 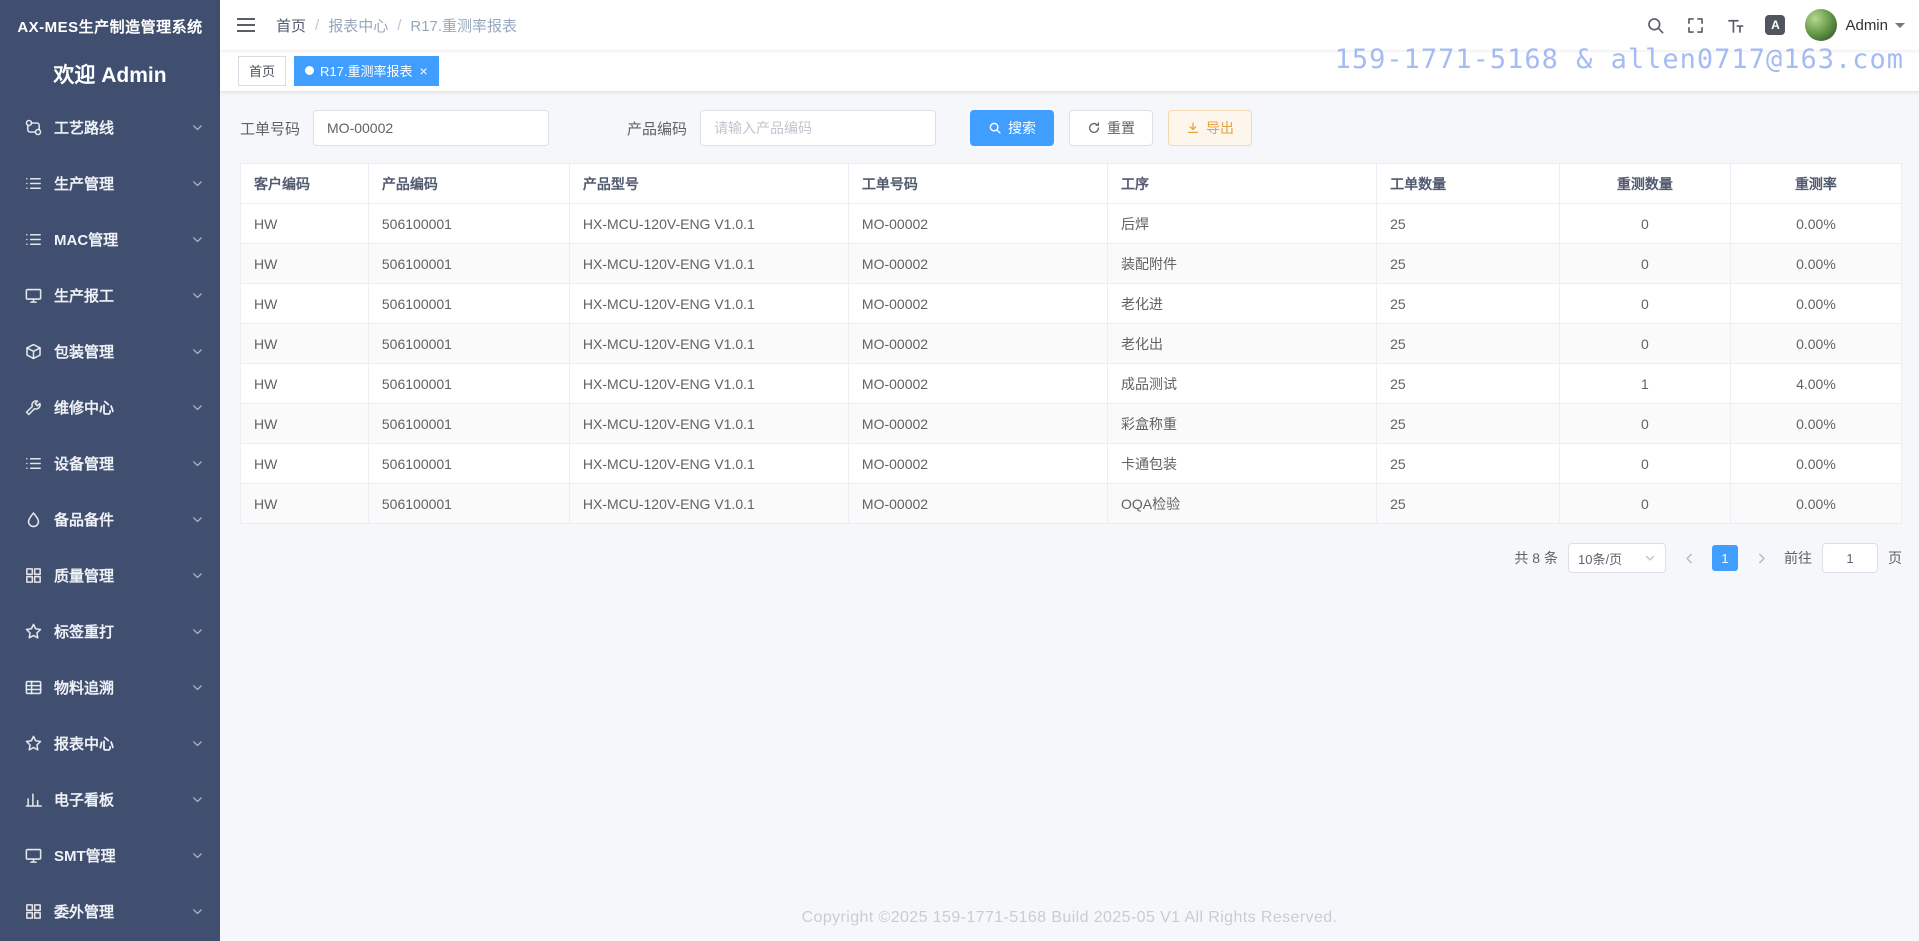 What do you see at coordinates (1536, 558) in the screenshot?
I see `pagination-total: 共 8 条` at bounding box center [1536, 558].